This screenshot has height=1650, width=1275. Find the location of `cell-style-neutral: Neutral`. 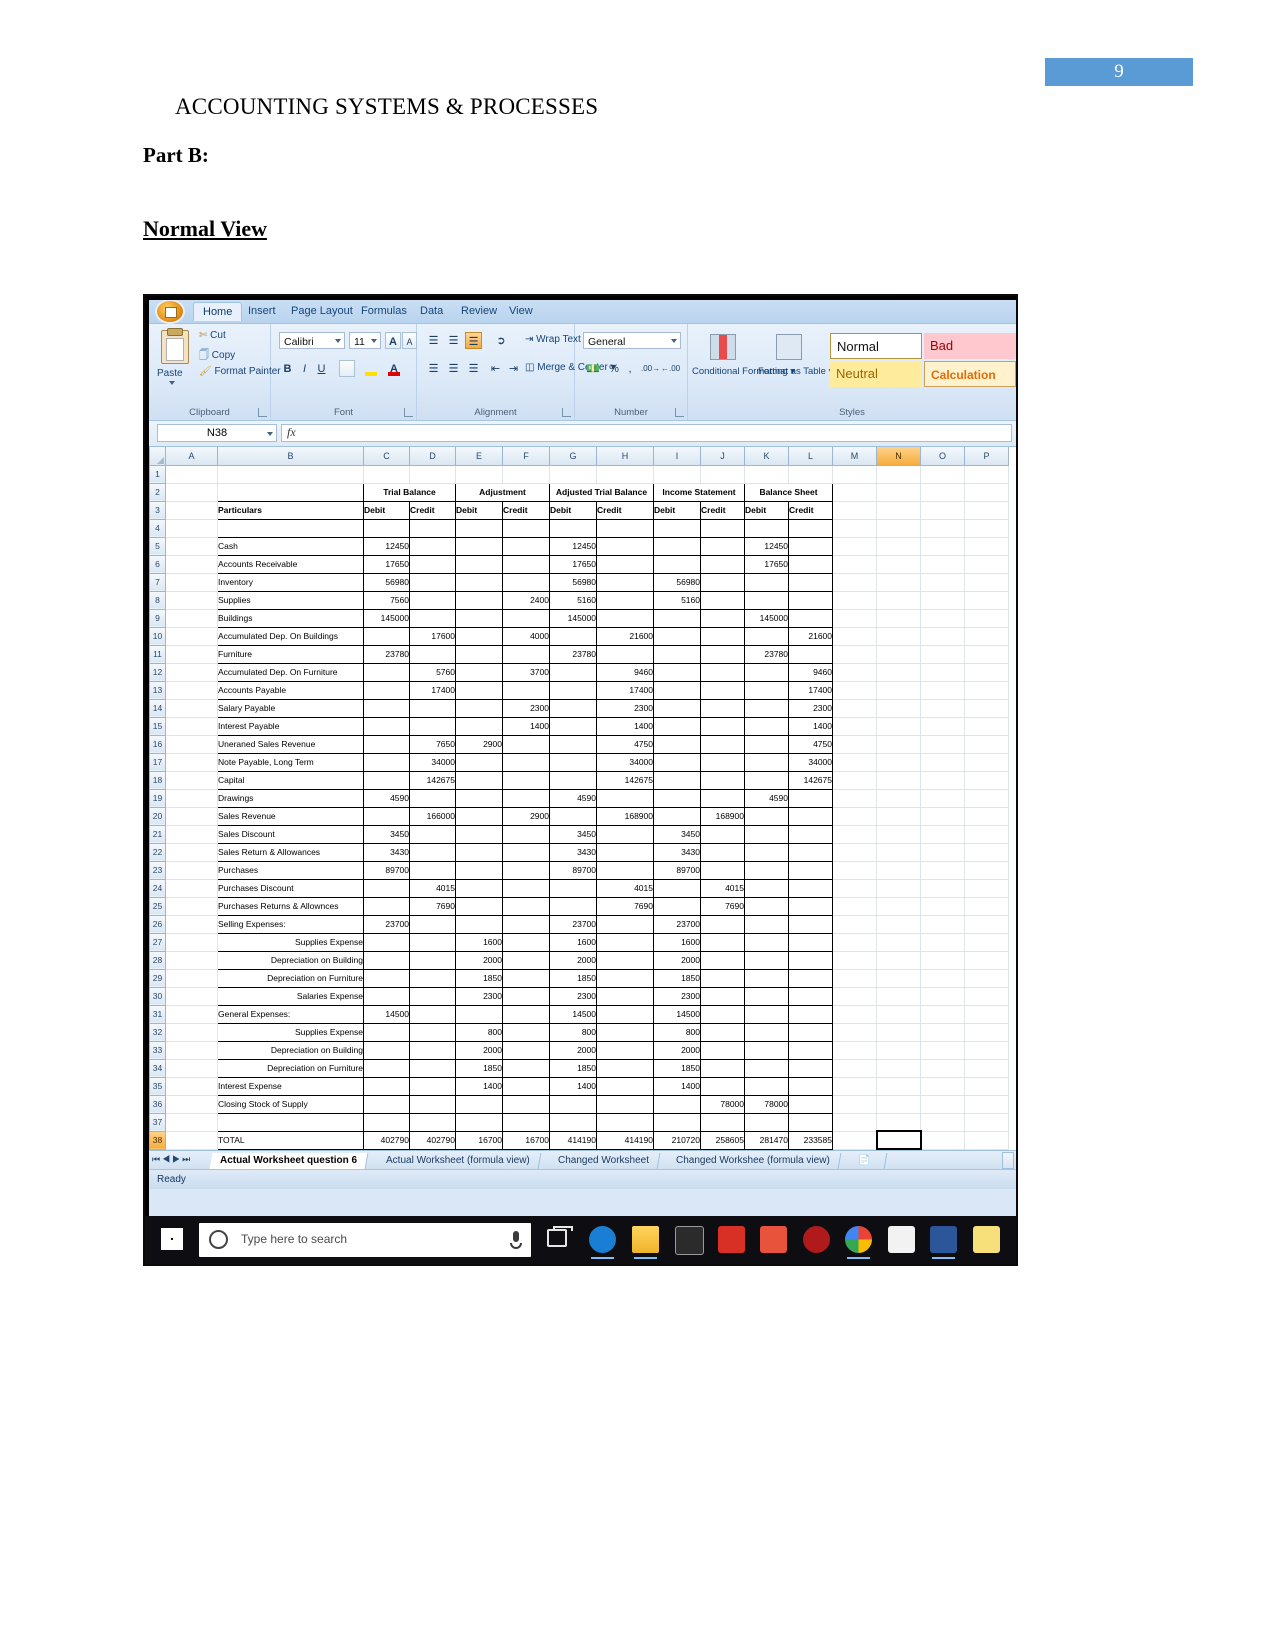

cell-style-neutral: Neutral is located at coordinates (876, 374).